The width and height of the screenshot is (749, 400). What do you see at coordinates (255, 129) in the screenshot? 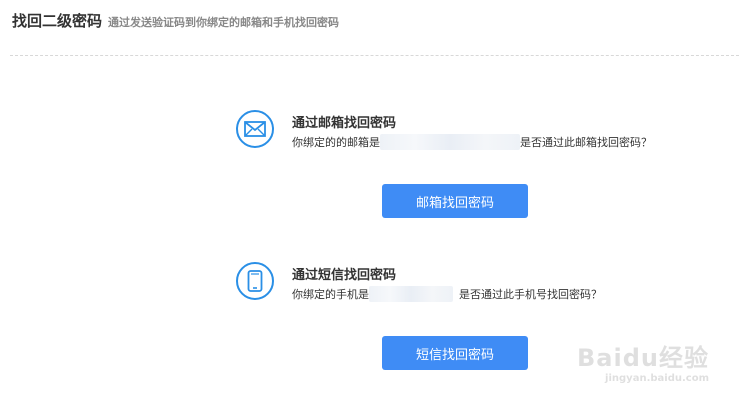
I see `envelope-icon` at bounding box center [255, 129].